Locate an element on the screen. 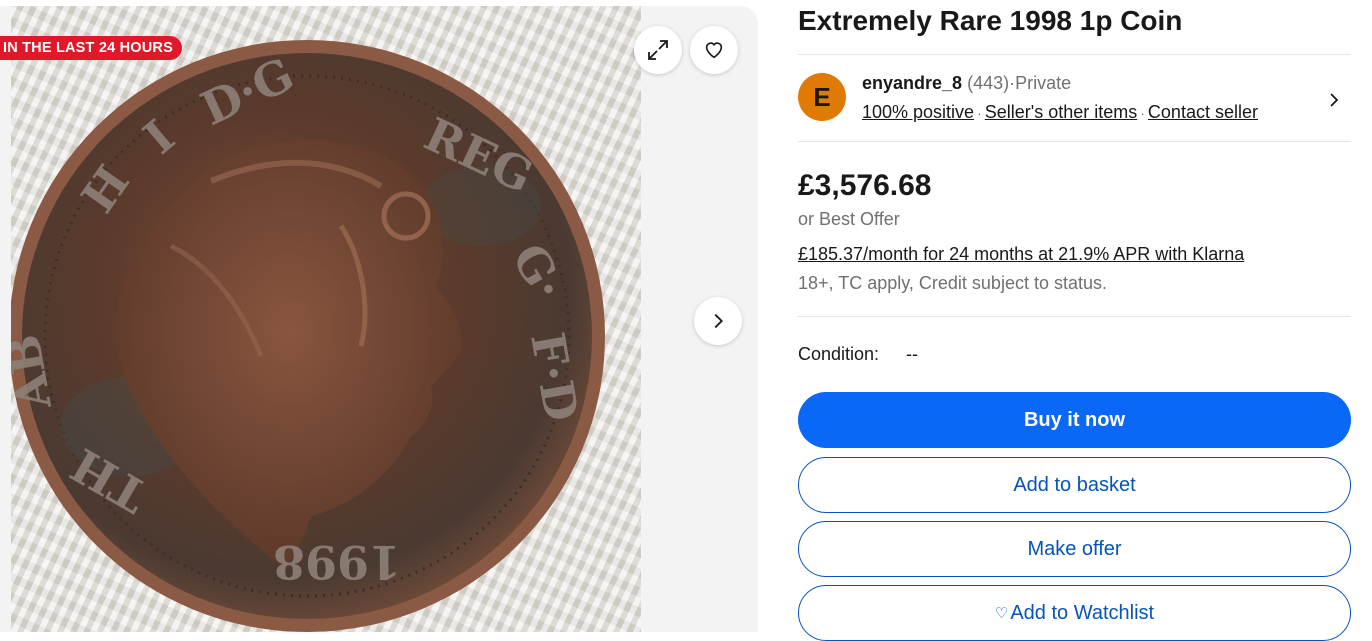 The image size is (1372, 641). seller-name: enyandre_8 is located at coordinates (912, 83).